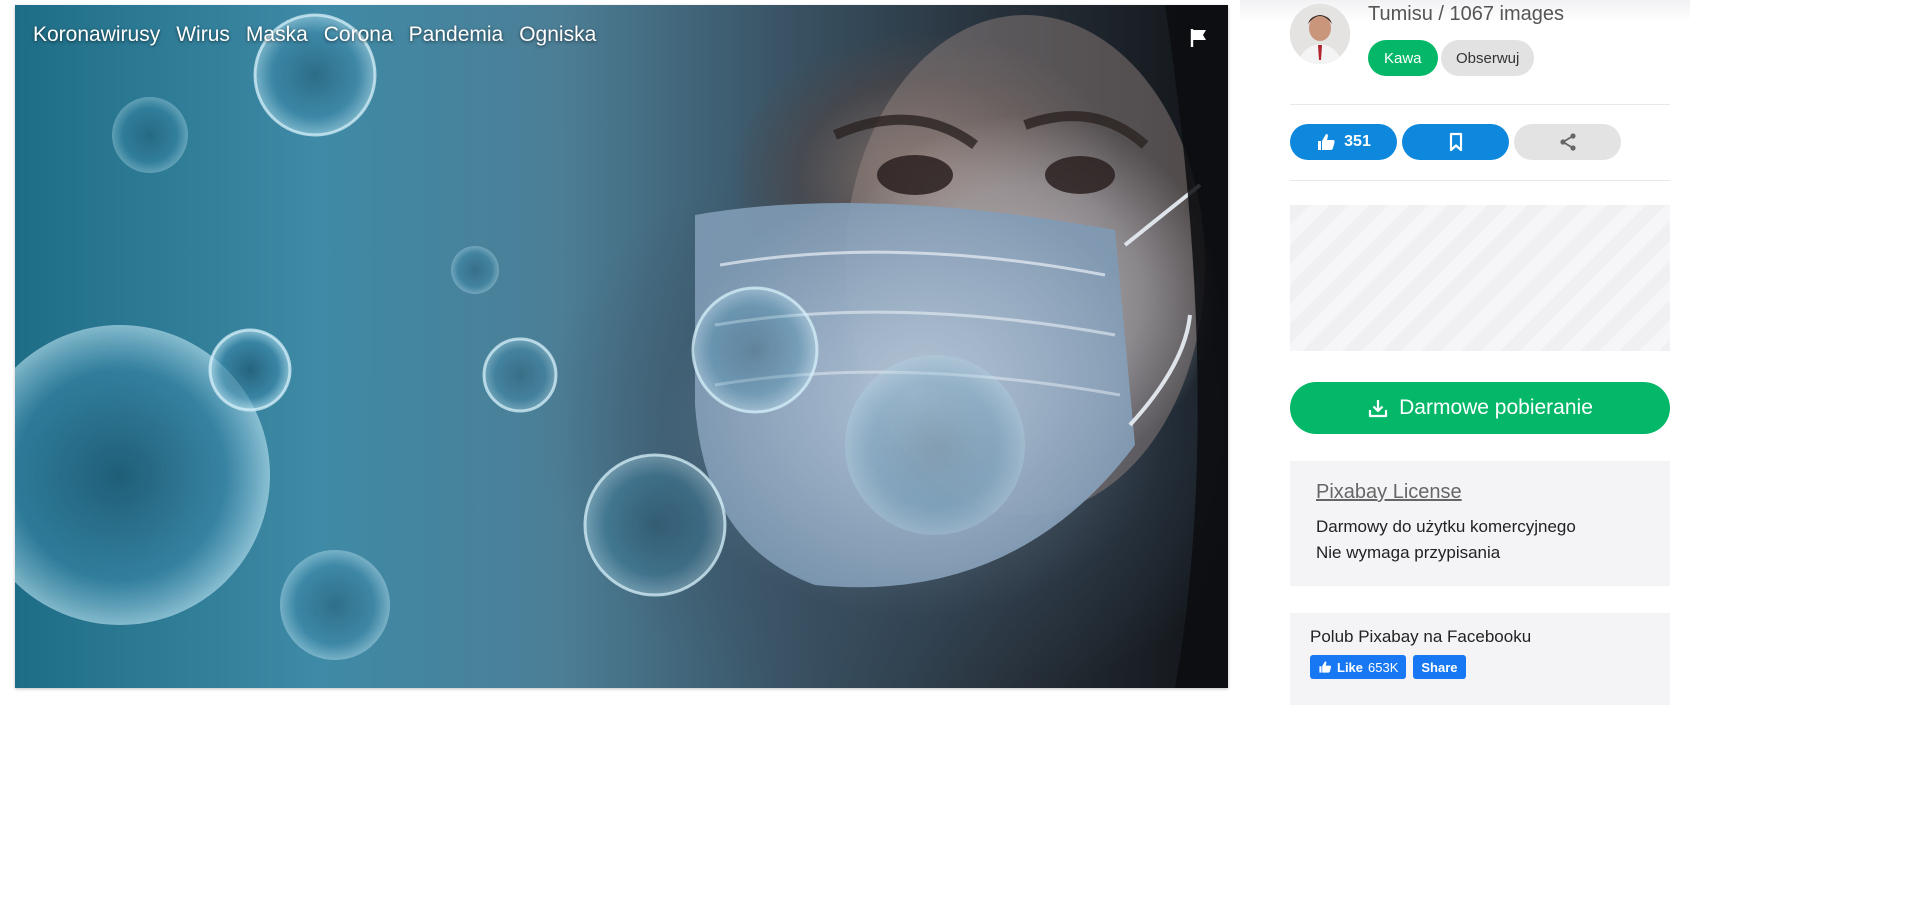 Image resolution: width=1914 pixels, height=903 pixels. What do you see at coordinates (1507, 14) in the screenshot?
I see `author-image-count: 1067 images` at bounding box center [1507, 14].